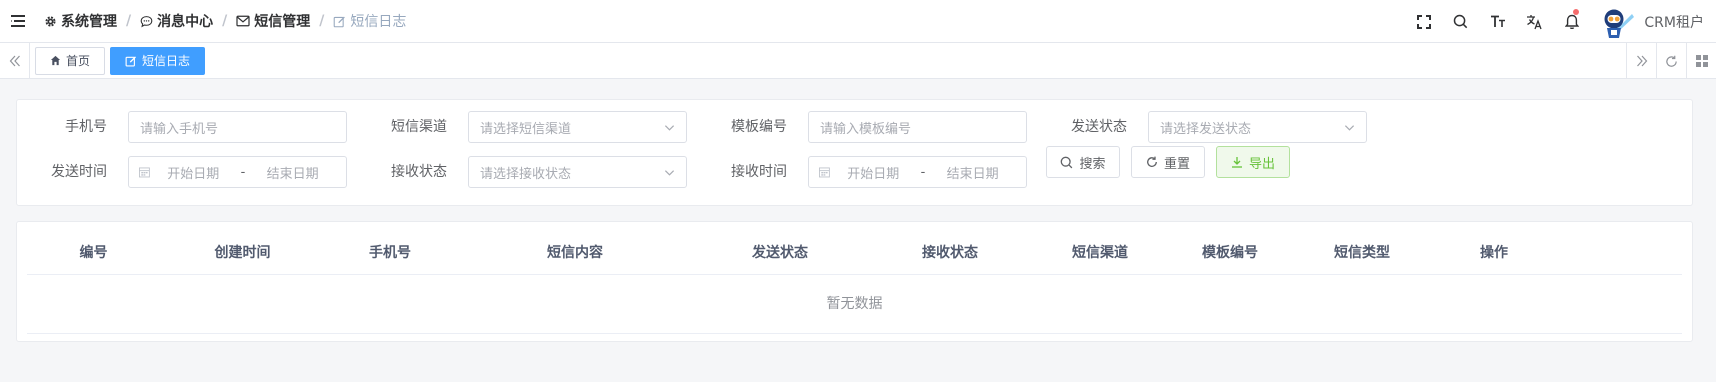 Image resolution: width=1716 pixels, height=382 pixels. What do you see at coordinates (18, 21) in the screenshot?
I see `hamburger-menu-icon` at bounding box center [18, 21].